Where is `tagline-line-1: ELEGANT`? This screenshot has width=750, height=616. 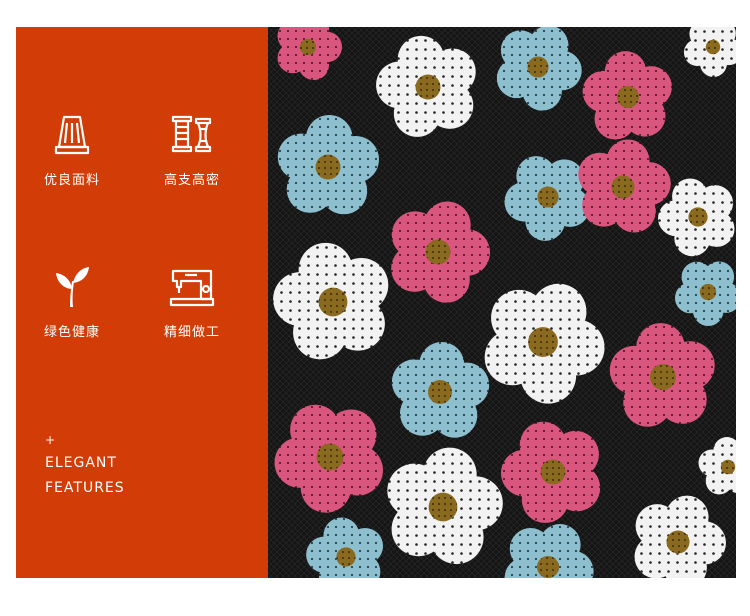
tagline-line-1: ELEGANT is located at coordinates (81, 463).